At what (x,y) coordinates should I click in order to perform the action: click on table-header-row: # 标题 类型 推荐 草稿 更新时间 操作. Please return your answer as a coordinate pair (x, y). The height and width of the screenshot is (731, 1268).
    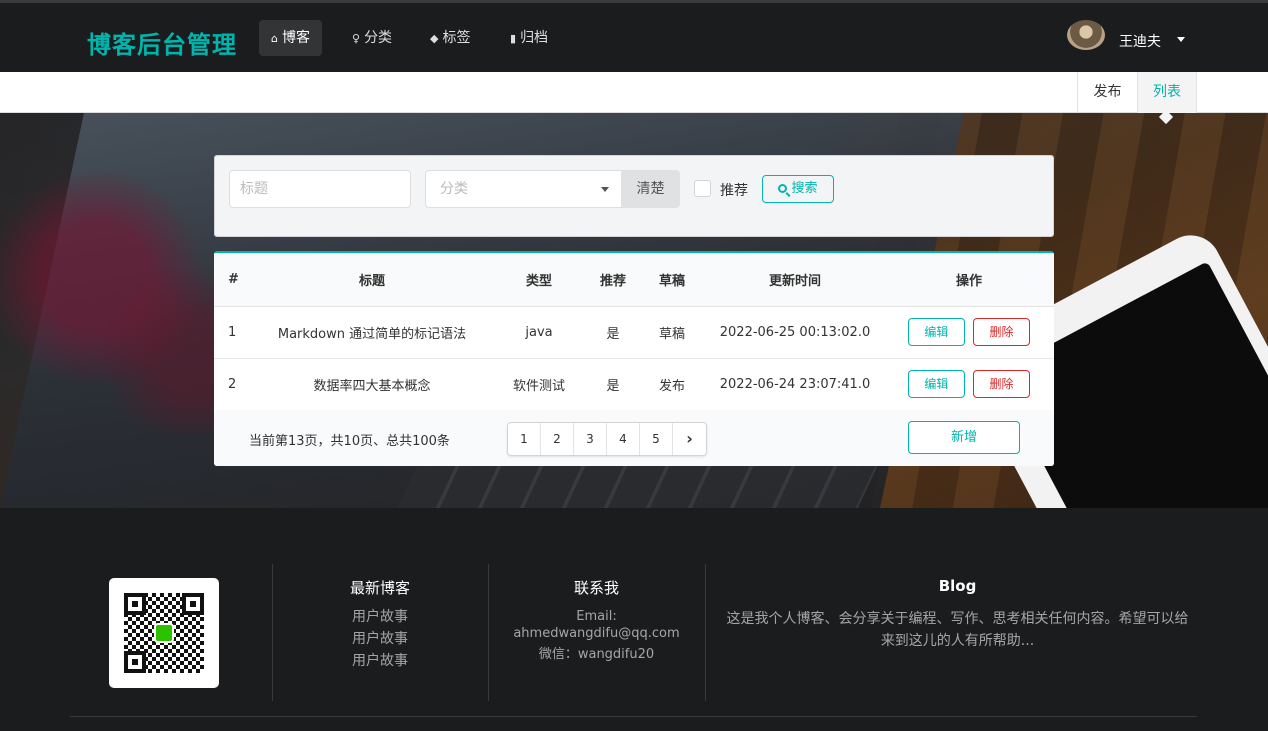
    Looking at the image, I should click on (634, 280).